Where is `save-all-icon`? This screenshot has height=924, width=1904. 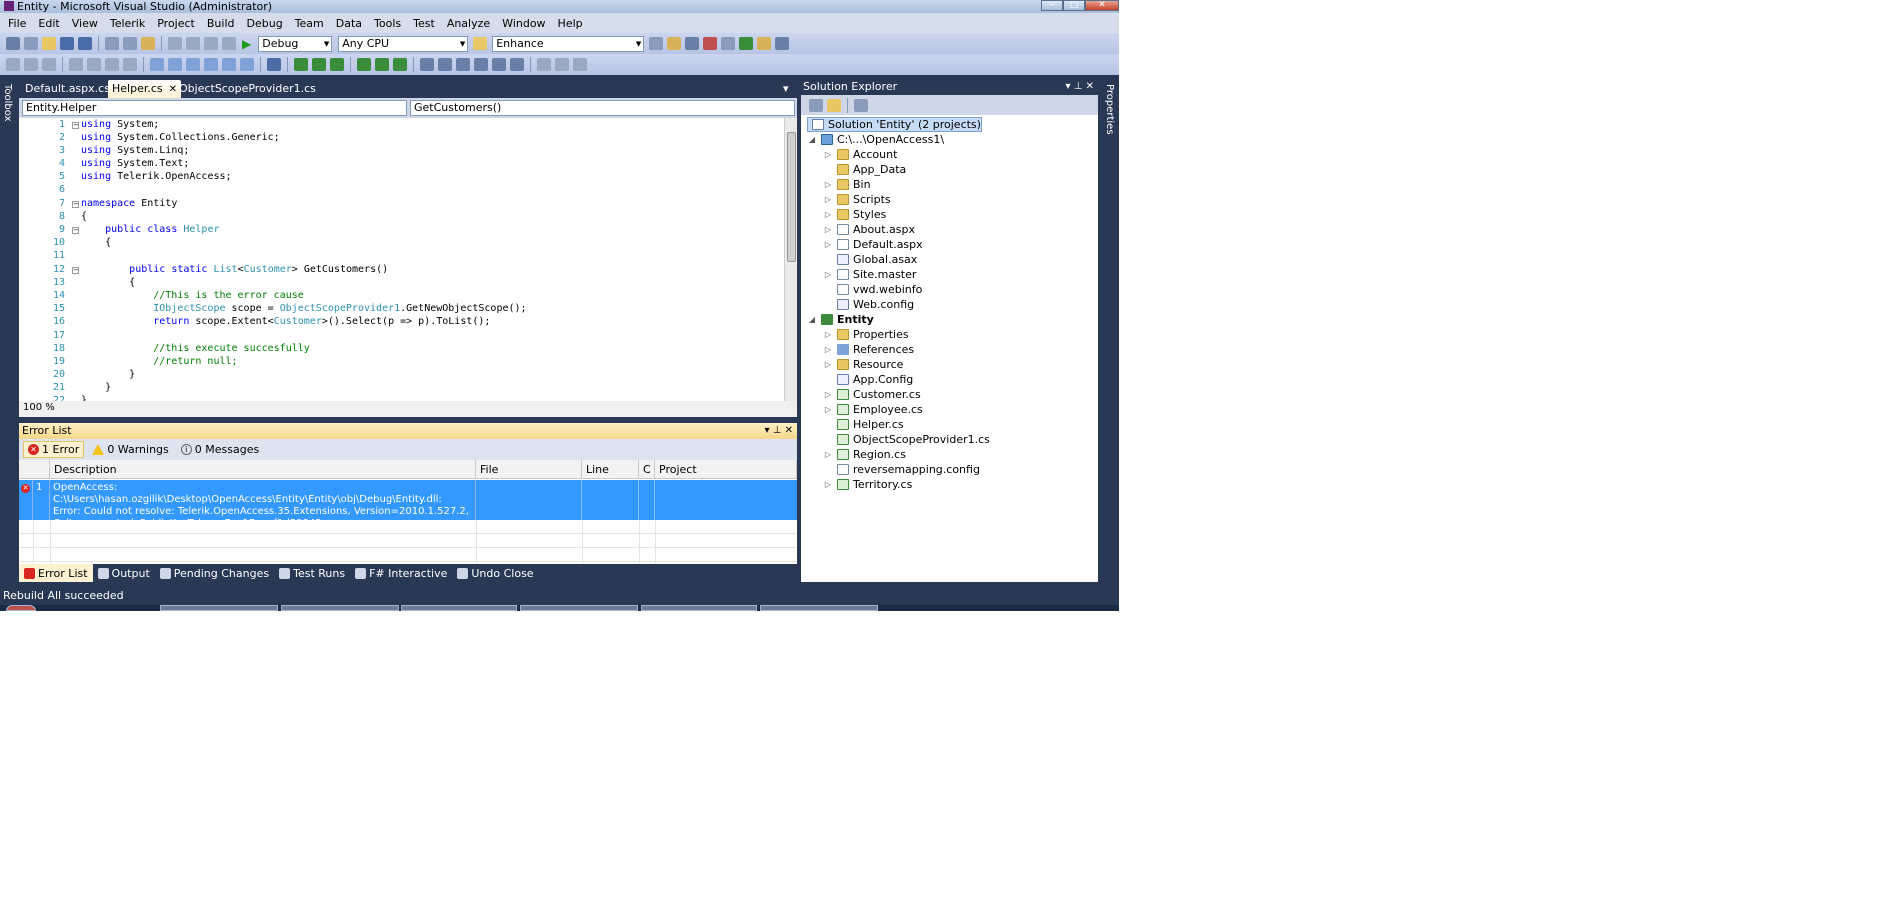
save-all-icon is located at coordinates (85, 43).